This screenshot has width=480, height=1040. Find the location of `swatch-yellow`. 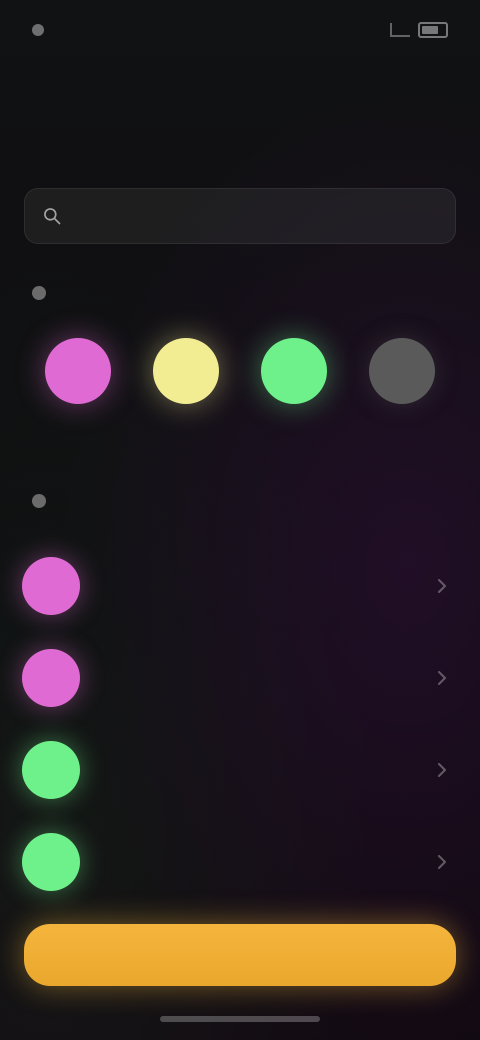

swatch-yellow is located at coordinates (186, 378).